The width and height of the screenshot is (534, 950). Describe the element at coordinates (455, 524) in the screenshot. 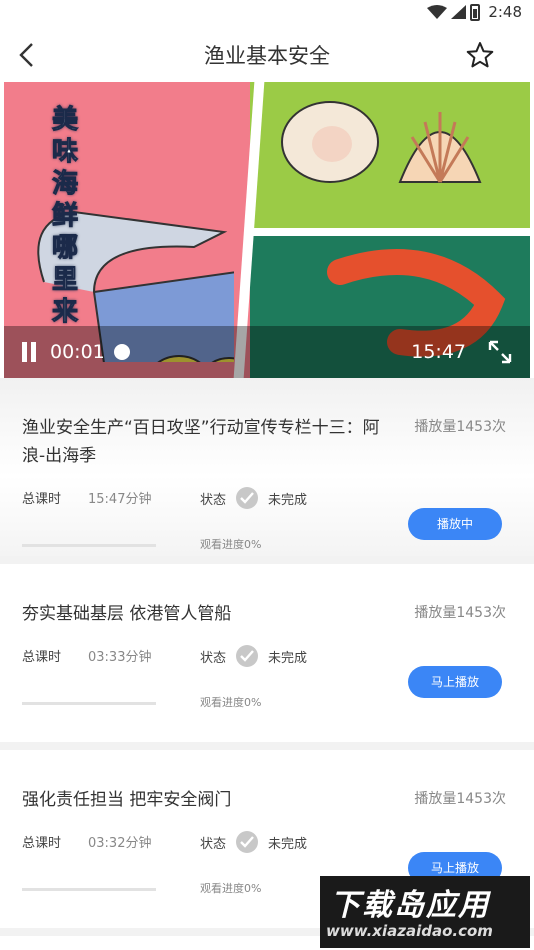

I see `play-button: 播放中` at that location.